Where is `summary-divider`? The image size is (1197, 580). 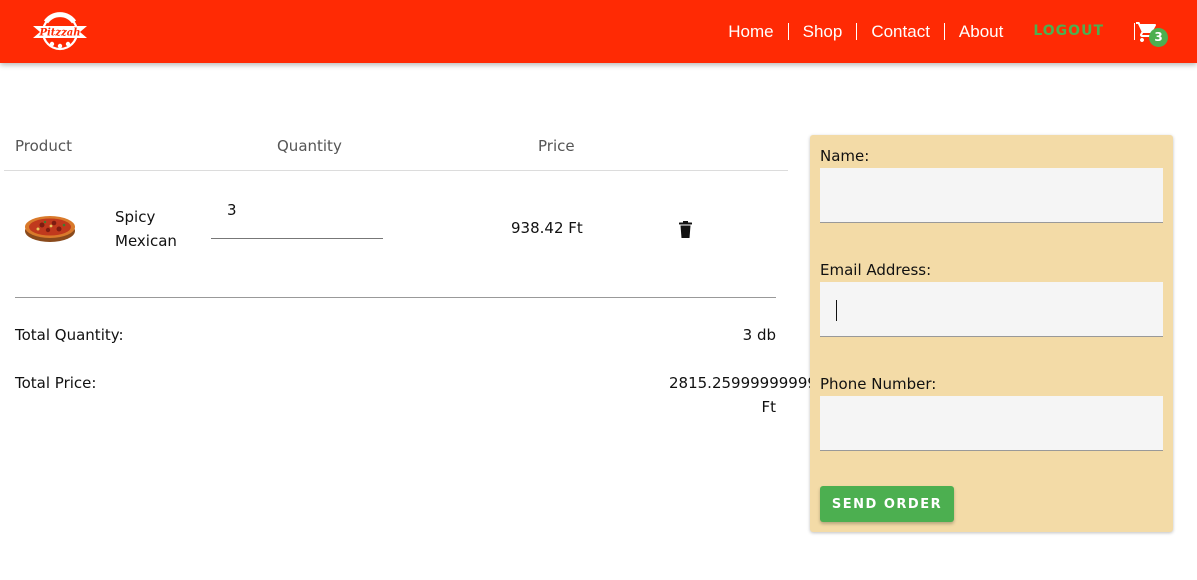 summary-divider is located at coordinates (395, 297).